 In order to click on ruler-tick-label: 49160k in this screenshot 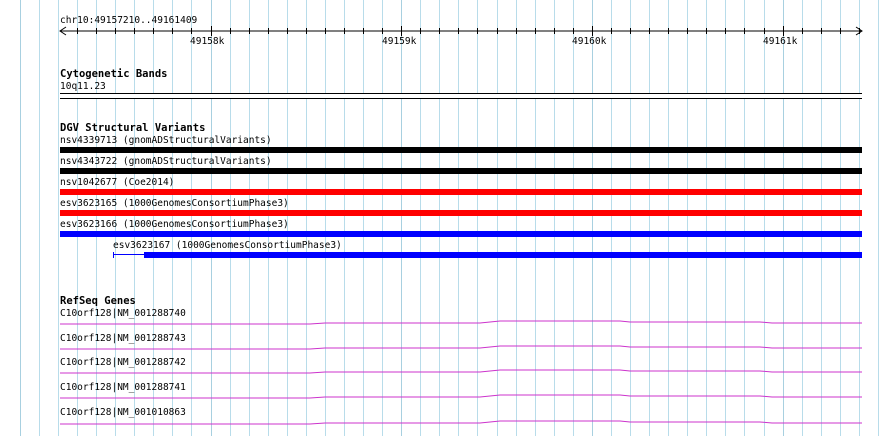, I will do `click(589, 41)`.